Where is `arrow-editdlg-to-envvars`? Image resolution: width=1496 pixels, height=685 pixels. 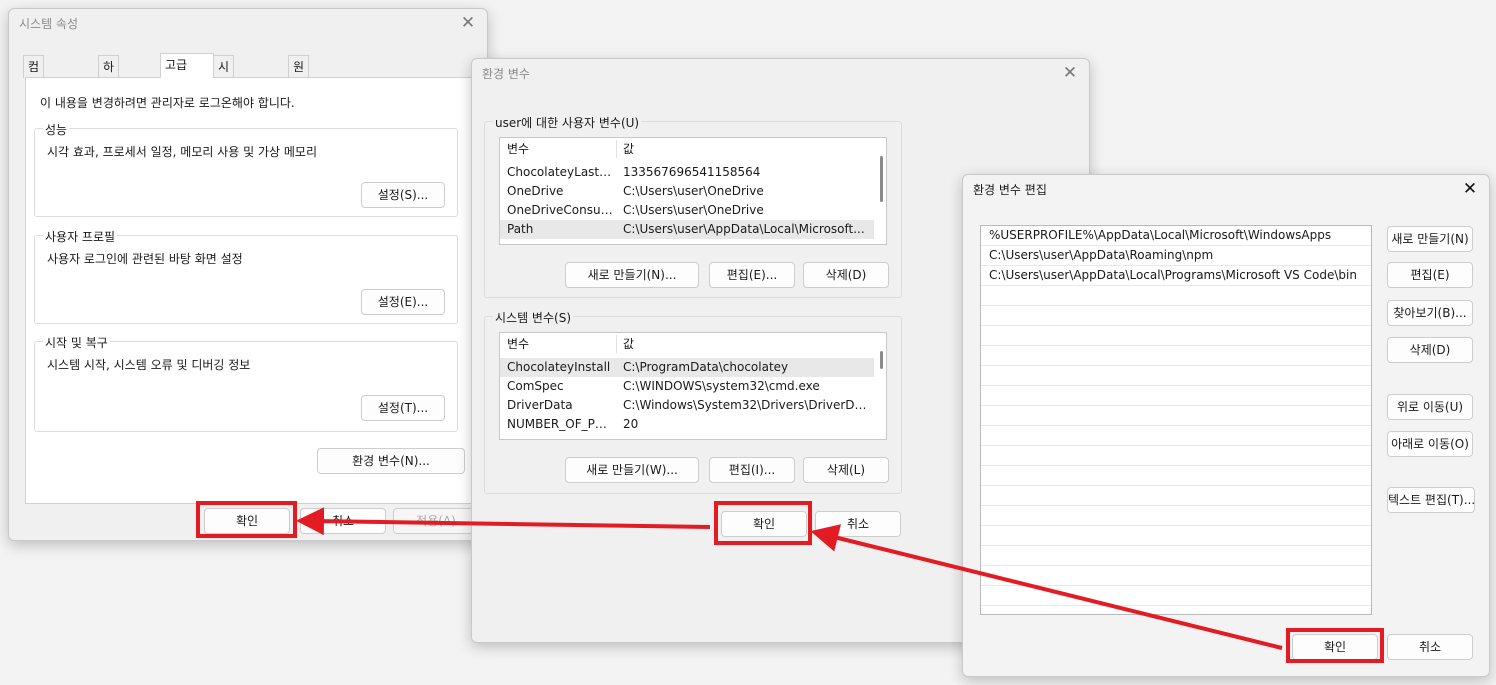
arrow-editdlg-to-envvars is located at coordinates (1046, 587).